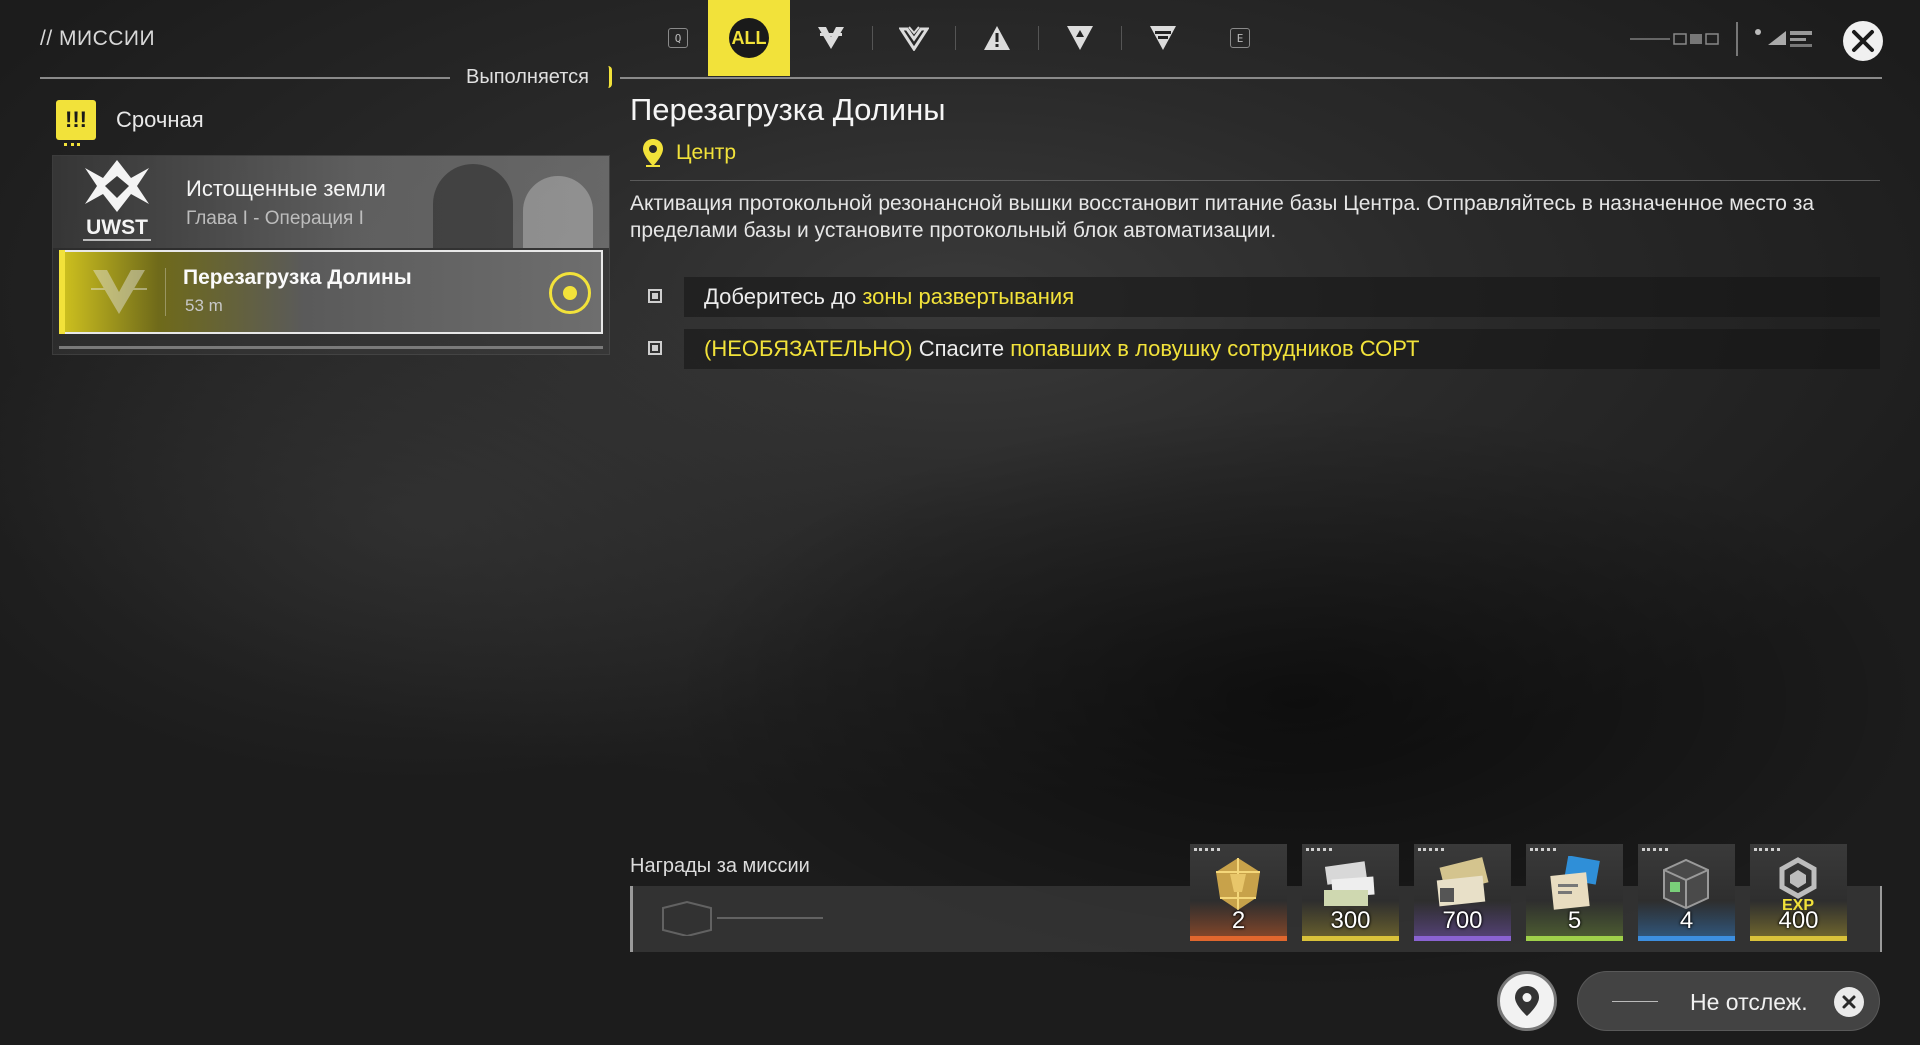 Image resolution: width=1920 pixels, height=1045 pixels. I want to click on objective-text: Доберитесь до, so click(783, 296).